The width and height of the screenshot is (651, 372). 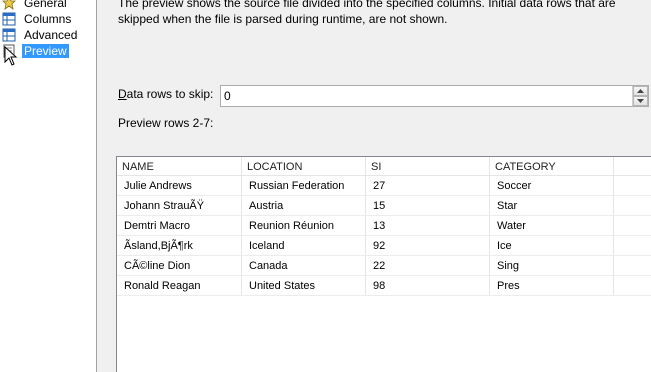 What do you see at coordinates (45, 51) in the screenshot?
I see `nav-item-label: Preview` at bounding box center [45, 51].